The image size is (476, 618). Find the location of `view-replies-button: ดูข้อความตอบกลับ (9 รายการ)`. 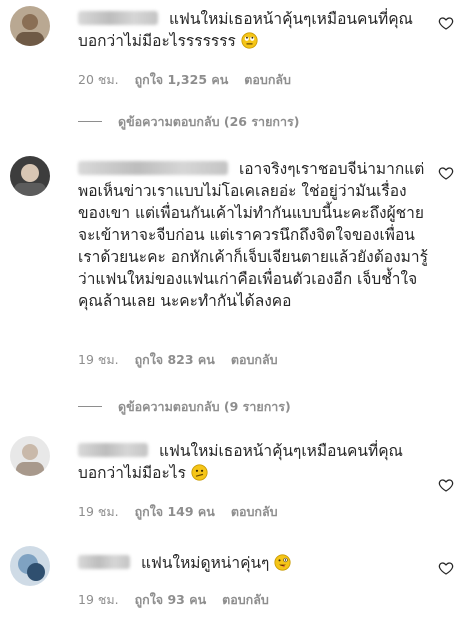

view-replies-button: ดูข้อความตอบกลับ (9 รายการ) is located at coordinates (184, 407).